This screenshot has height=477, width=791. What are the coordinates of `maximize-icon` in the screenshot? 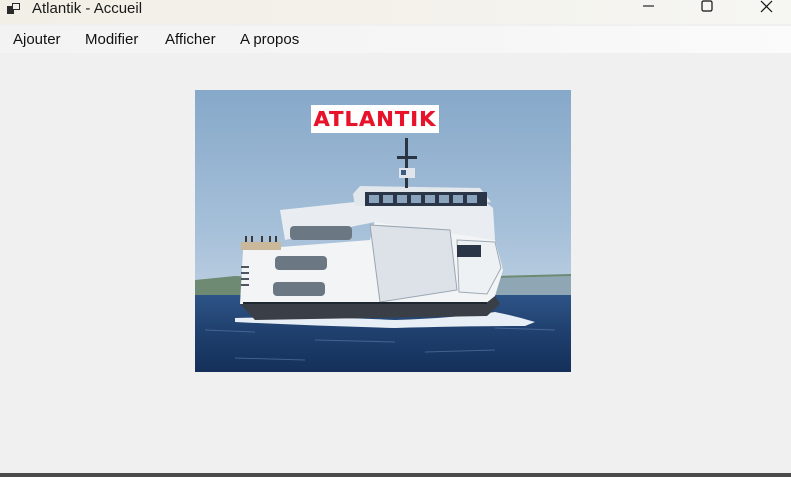 It's located at (707, 6).